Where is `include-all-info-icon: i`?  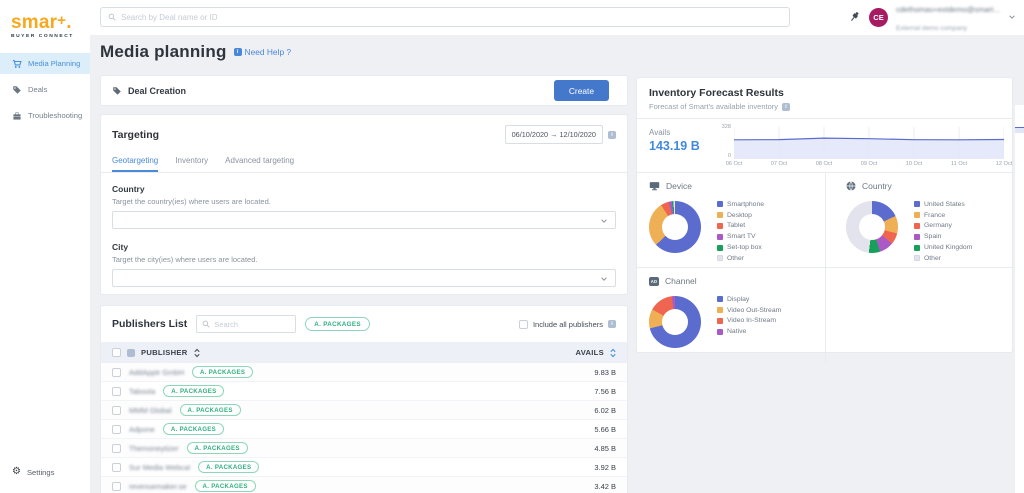
include-all-info-icon: i is located at coordinates (612, 324).